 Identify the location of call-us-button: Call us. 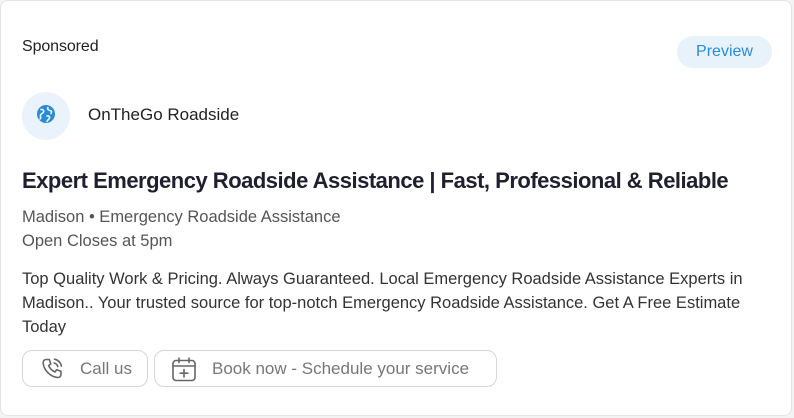
(85, 368).